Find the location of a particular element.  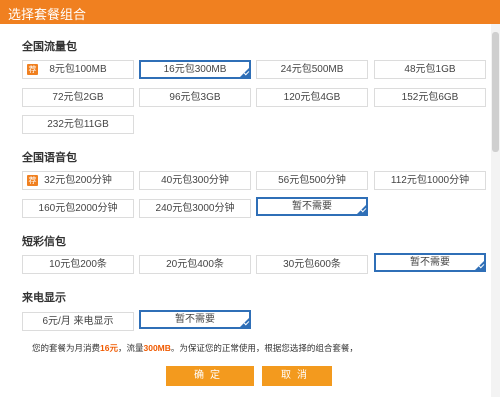

summary-prefix: 您的套餐为月消费 is located at coordinates (66, 348).